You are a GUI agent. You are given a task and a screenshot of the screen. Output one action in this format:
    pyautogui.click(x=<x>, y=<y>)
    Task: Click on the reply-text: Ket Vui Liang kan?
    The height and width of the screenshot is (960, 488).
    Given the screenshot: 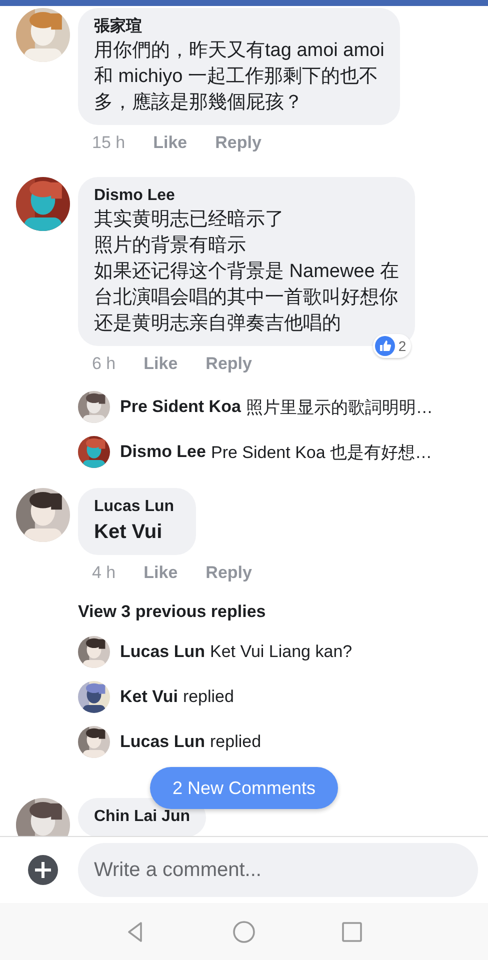 What is the action you would take?
    pyautogui.click(x=281, y=652)
    